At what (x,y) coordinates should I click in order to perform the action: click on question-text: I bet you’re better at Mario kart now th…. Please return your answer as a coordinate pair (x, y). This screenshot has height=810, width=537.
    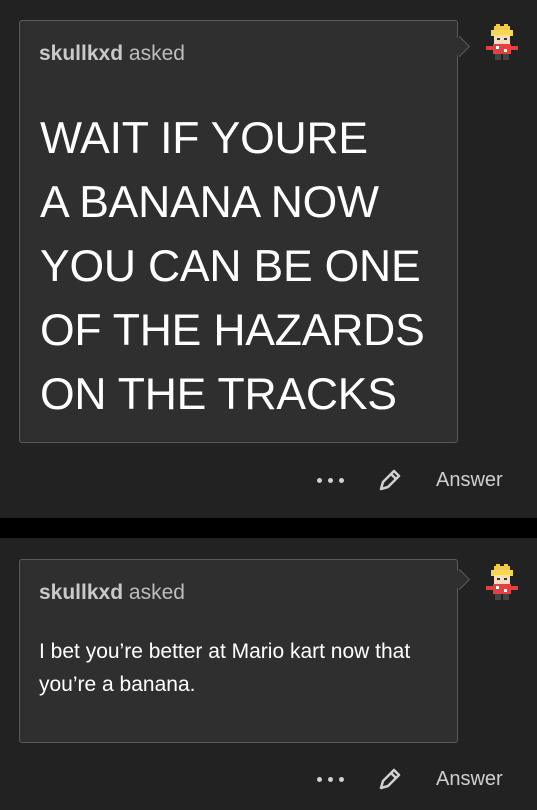
    Looking at the image, I should click on (225, 668).